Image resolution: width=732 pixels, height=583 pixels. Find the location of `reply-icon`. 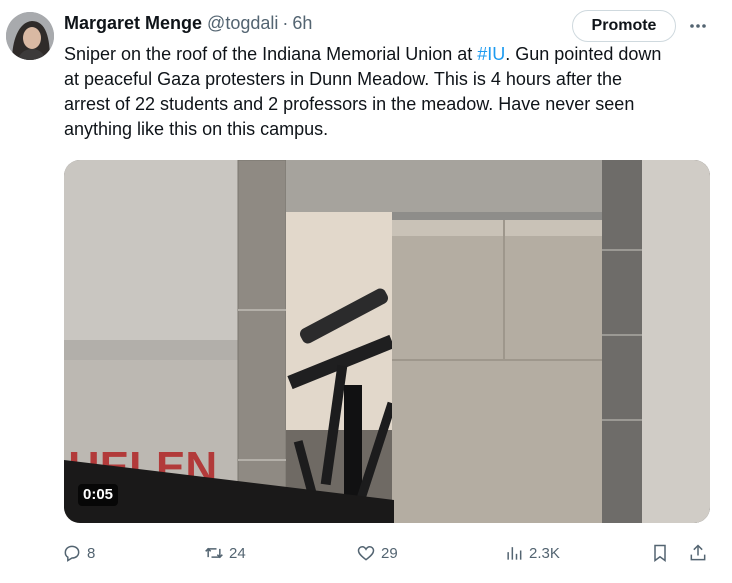

reply-icon is located at coordinates (72, 553).